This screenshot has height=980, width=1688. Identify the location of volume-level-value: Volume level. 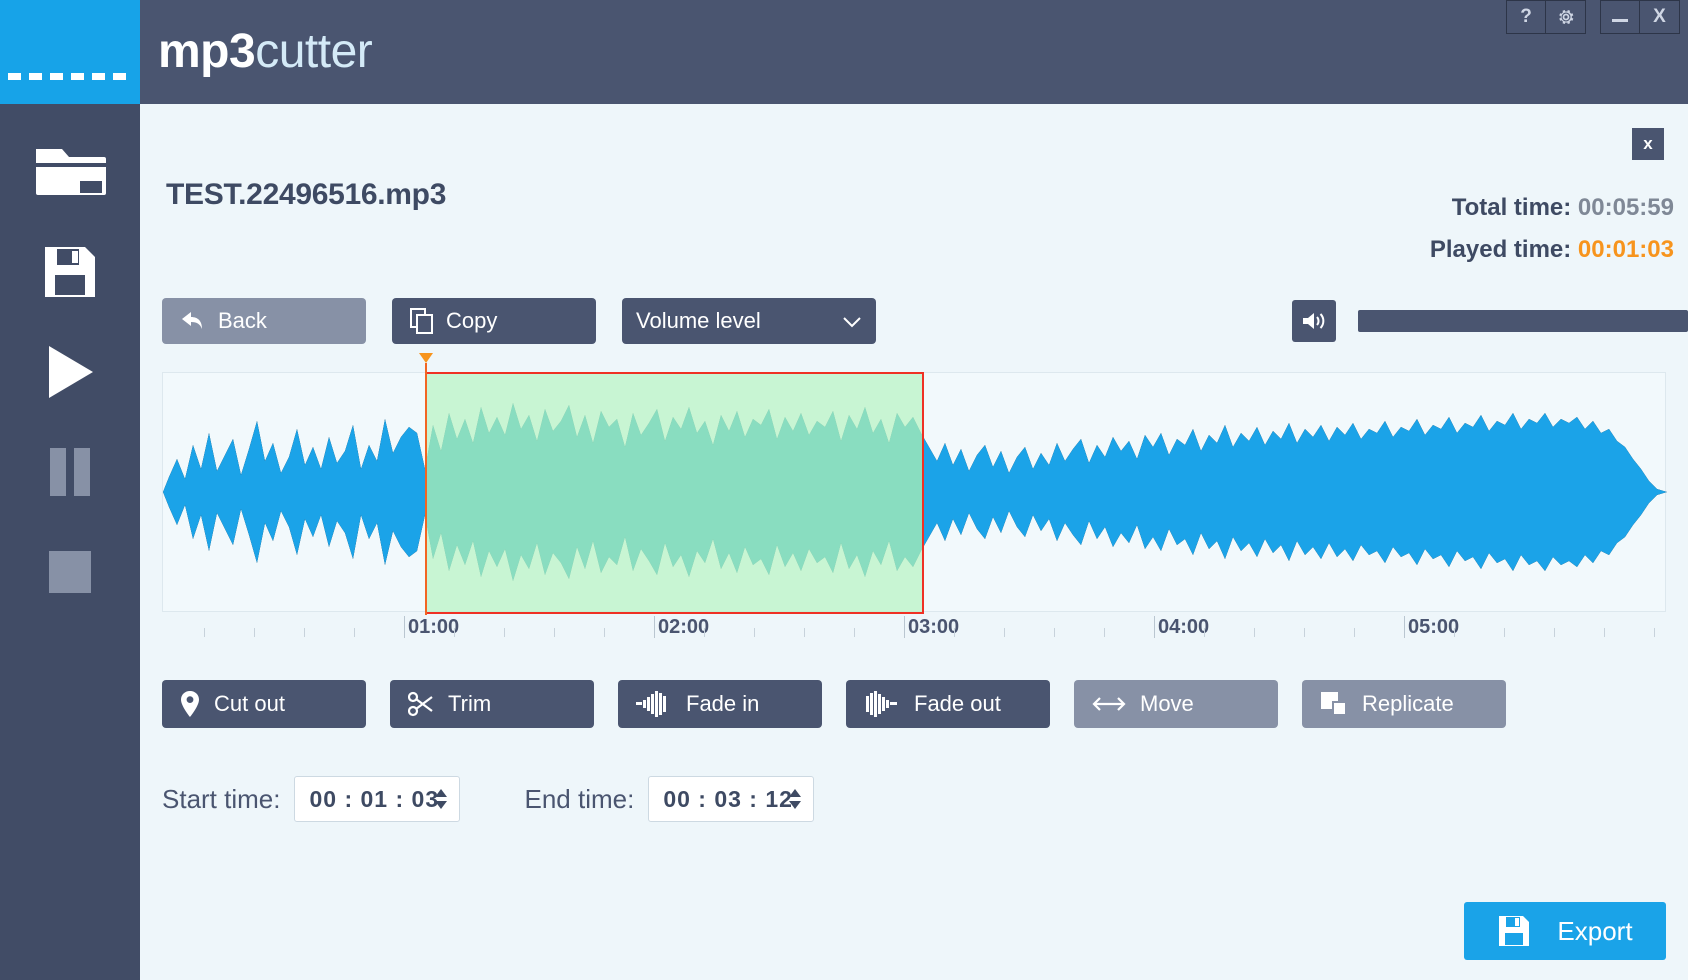
(698, 320).